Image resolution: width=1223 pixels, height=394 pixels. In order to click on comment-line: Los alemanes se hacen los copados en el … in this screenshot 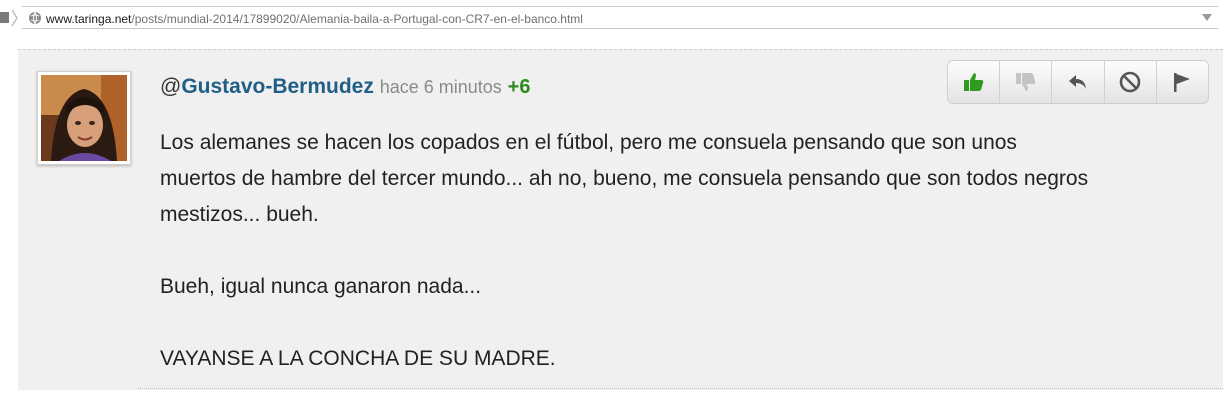, I will do `click(588, 142)`.